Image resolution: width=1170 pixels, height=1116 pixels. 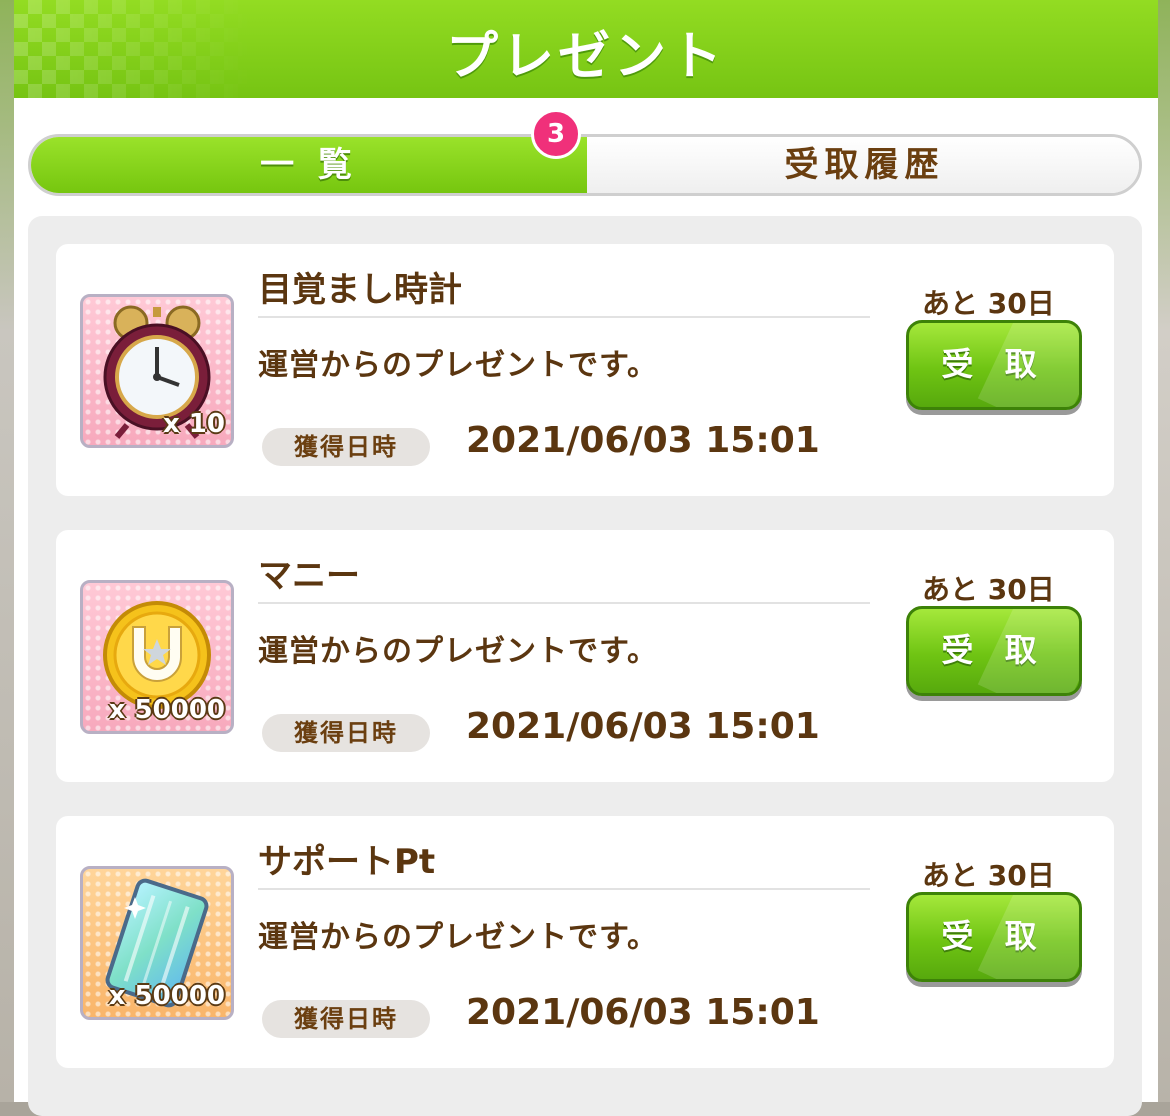 What do you see at coordinates (7, 551) in the screenshot?
I see `background-left` at bounding box center [7, 551].